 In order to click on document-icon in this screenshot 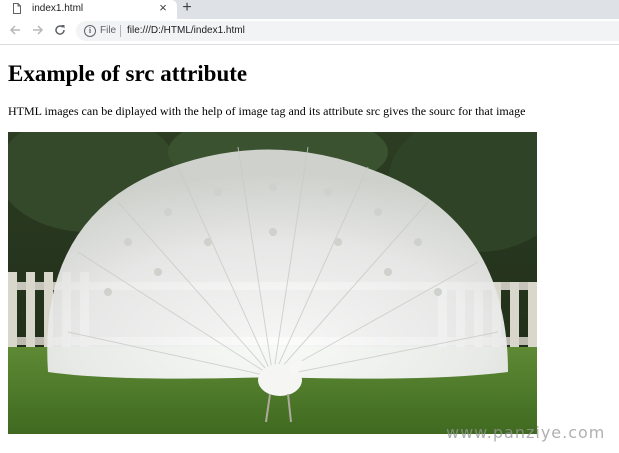, I will do `click(17, 8)`.